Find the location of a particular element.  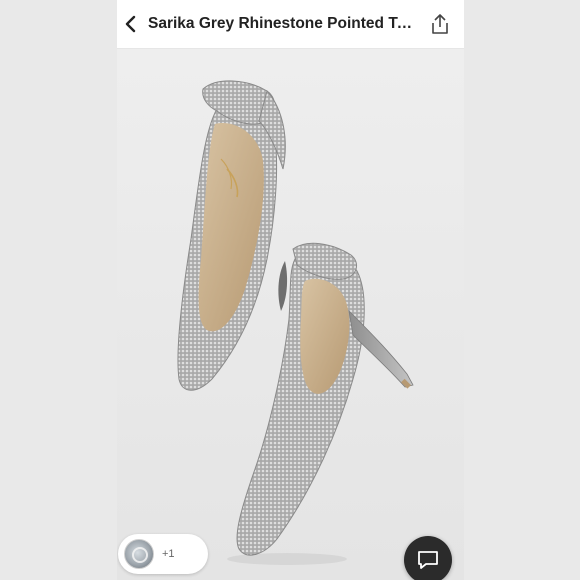

share-button is located at coordinates (440, 24).